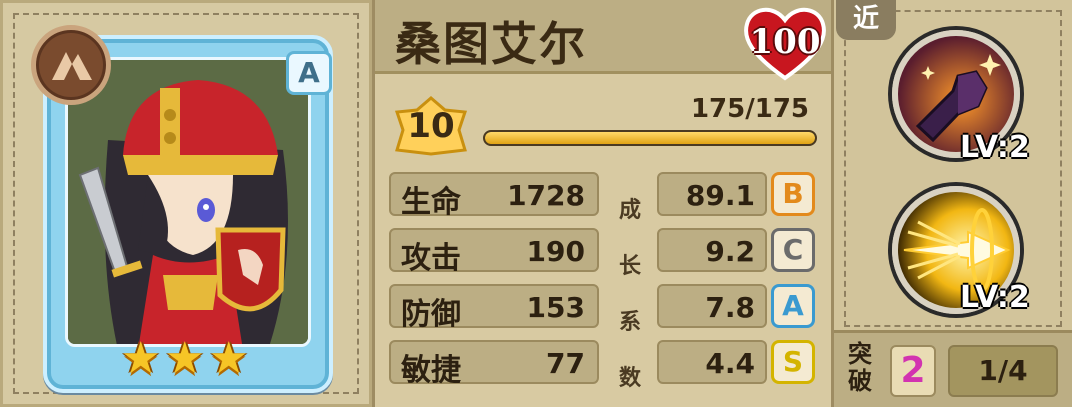  I want to click on stat-label: 生命, so click(431, 202).